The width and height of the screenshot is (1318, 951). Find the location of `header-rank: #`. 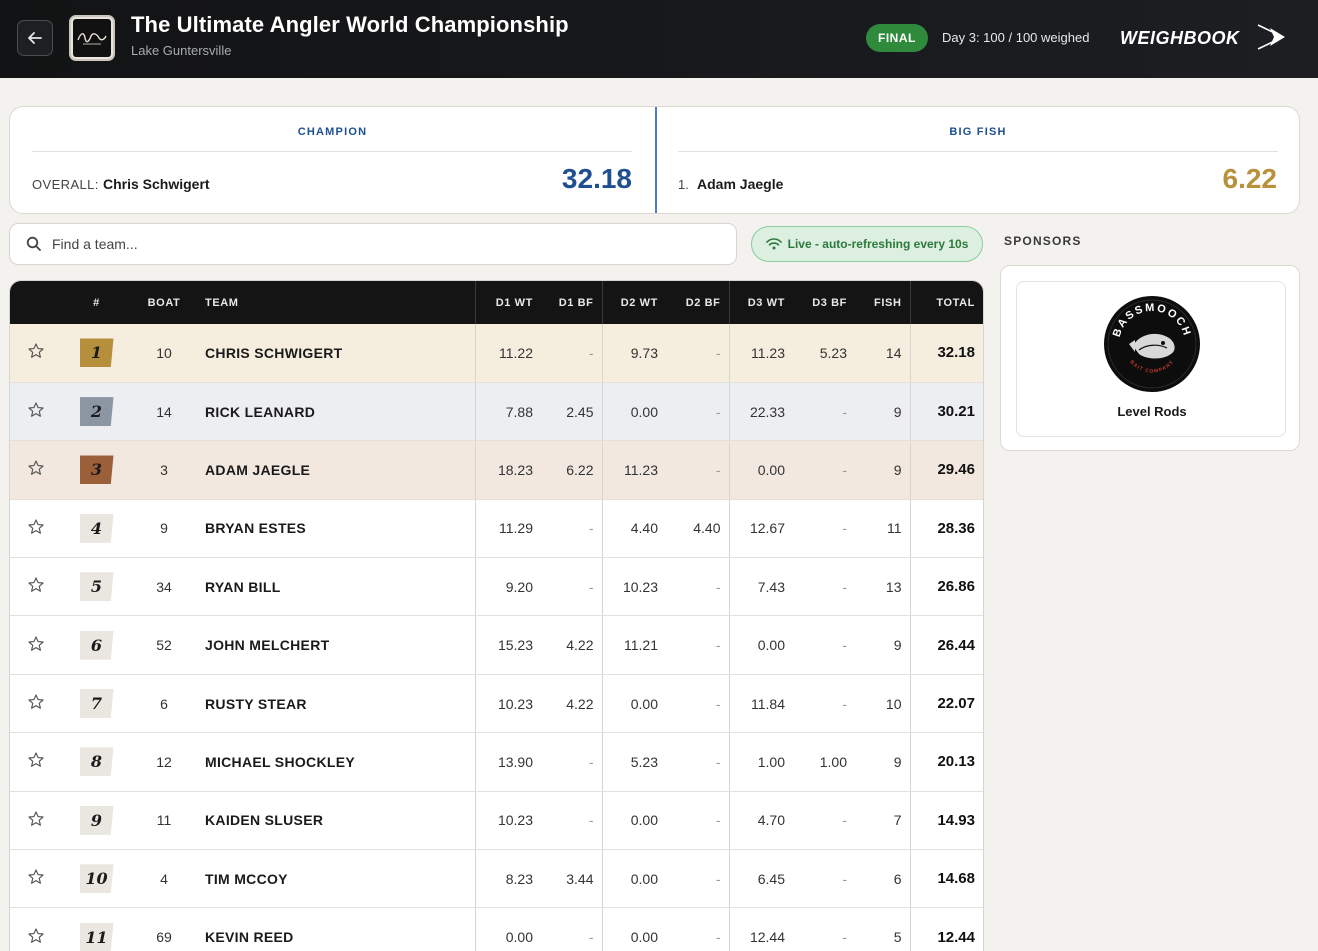

header-rank: # is located at coordinates (96, 302).